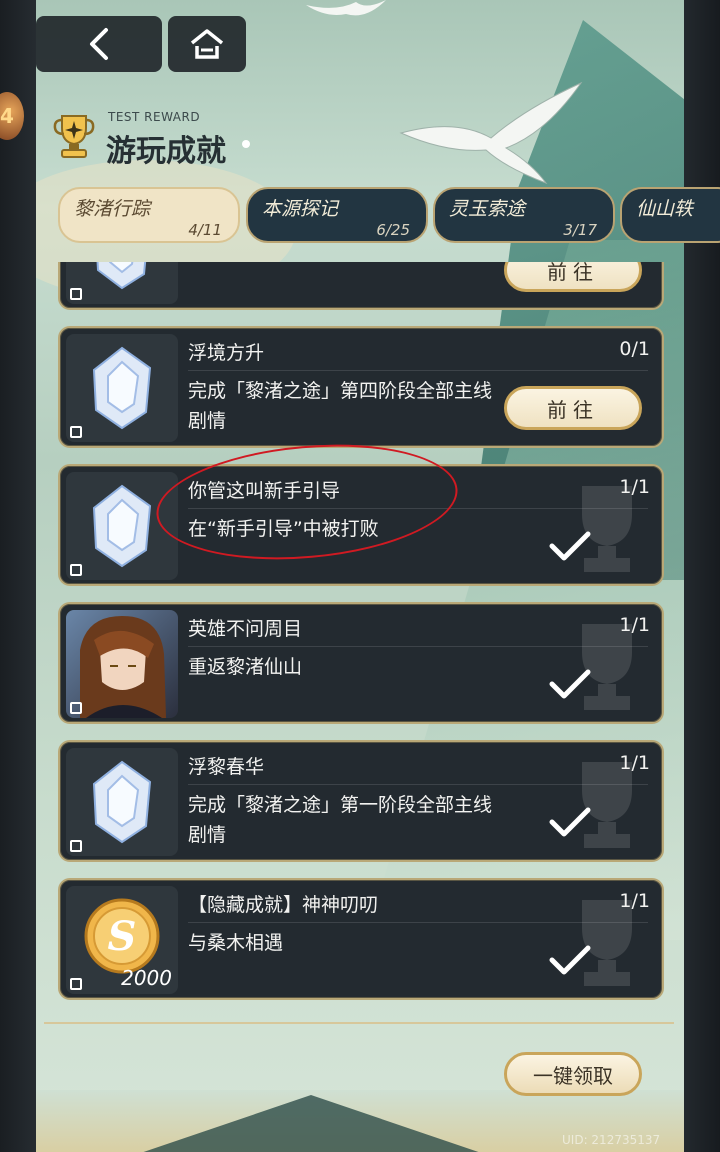  I want to click on achievement-card: 浮境方升 0/1 完成「黎渚之途」第四阶段全部主线剧情 前往, so click(361, 387).